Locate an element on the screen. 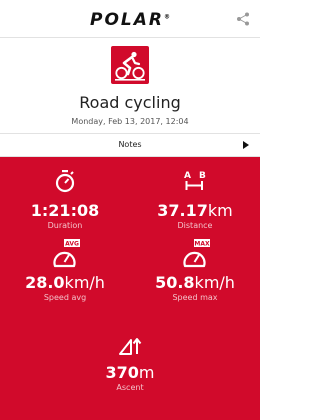 This screenshot has width=320, height=420. polar-logo: POLAR® is located at coordinates (130, 20).